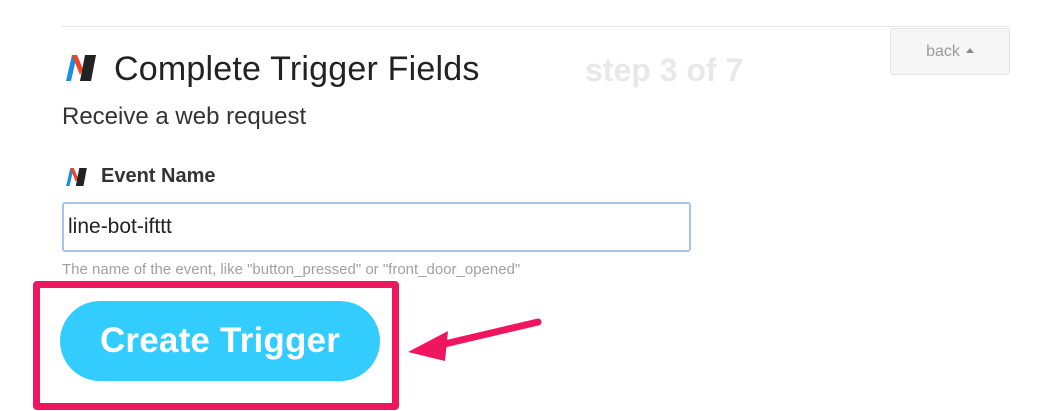 The image size is (1041, 411). What do you see at coordinates (664, 70) in the screenshot?
I see `step-indicator: step 3 of 7` at bounding box center [664, 70].